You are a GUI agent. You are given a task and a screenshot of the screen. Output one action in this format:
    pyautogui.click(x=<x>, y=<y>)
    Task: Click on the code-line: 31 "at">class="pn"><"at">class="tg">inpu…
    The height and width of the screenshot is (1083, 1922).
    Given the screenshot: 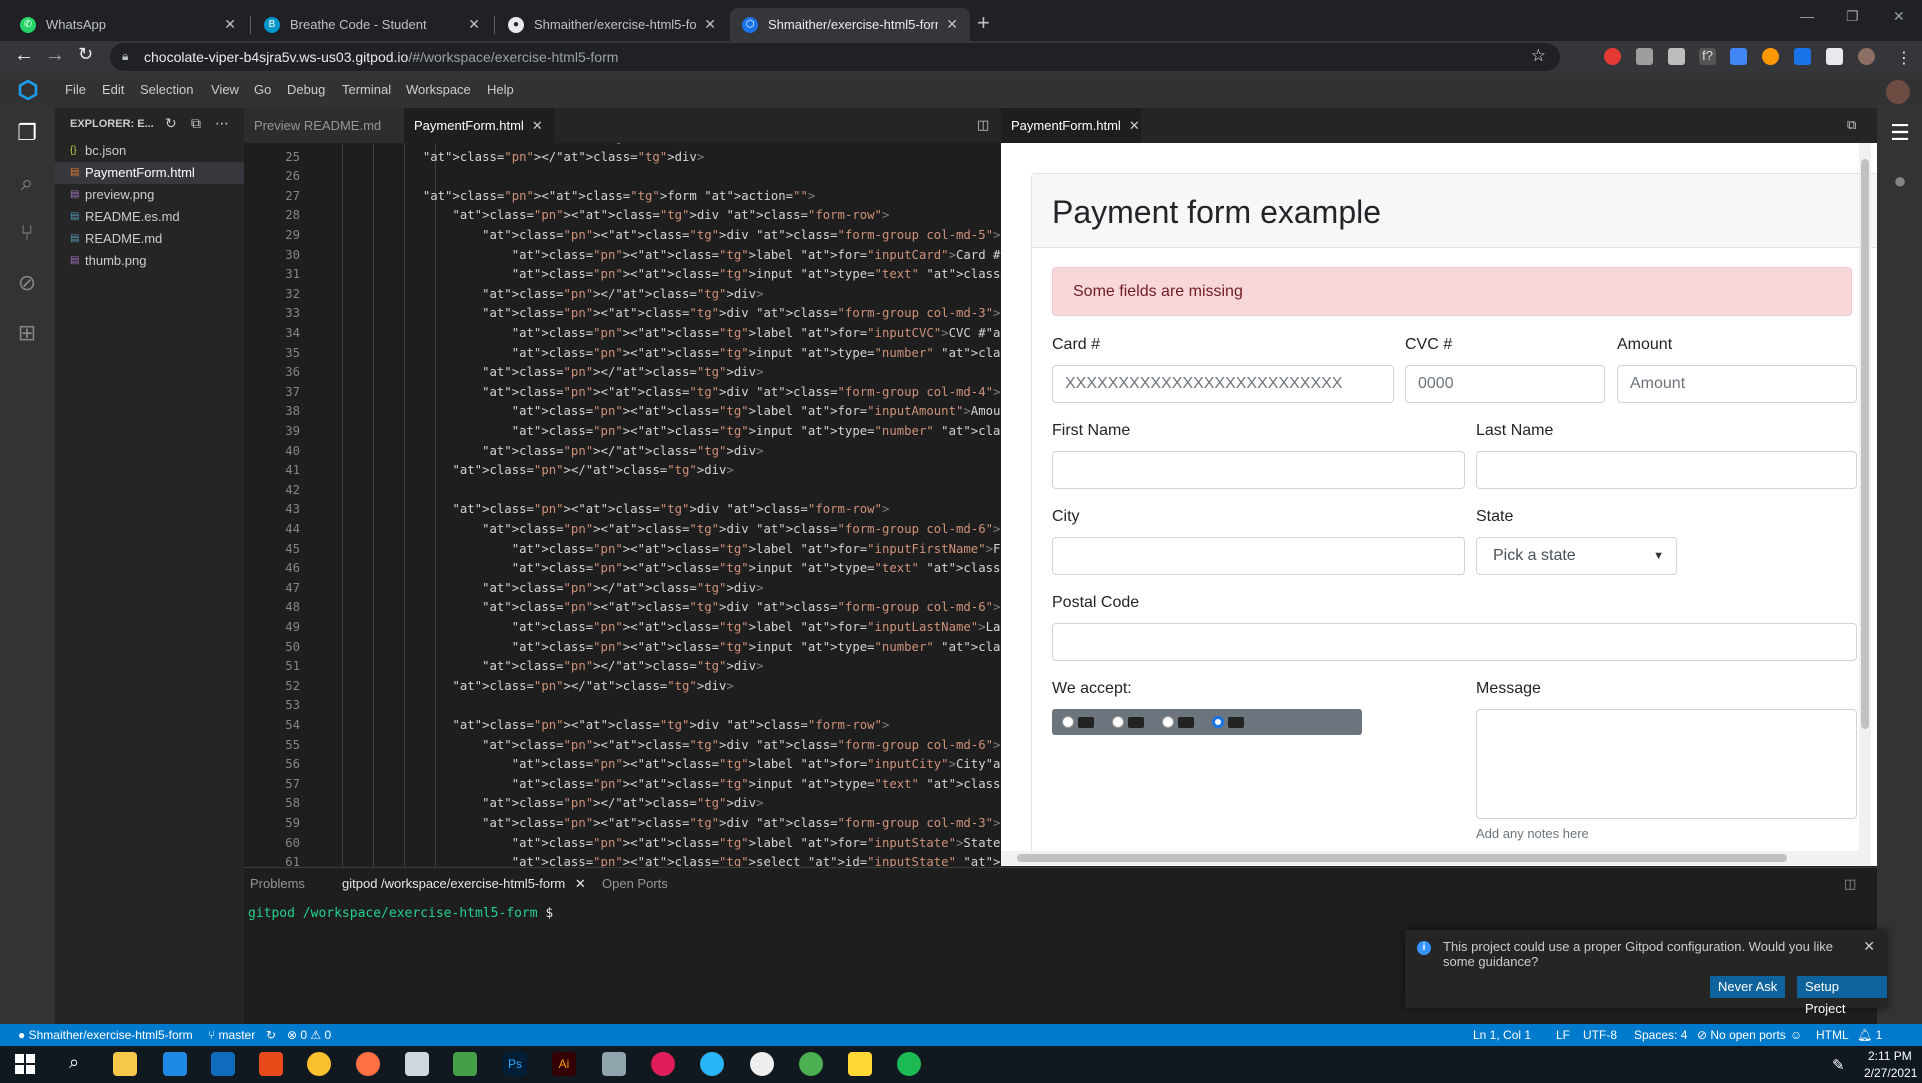 What is the action you would take?
    pyautogui.click(x=622, y=274)
    